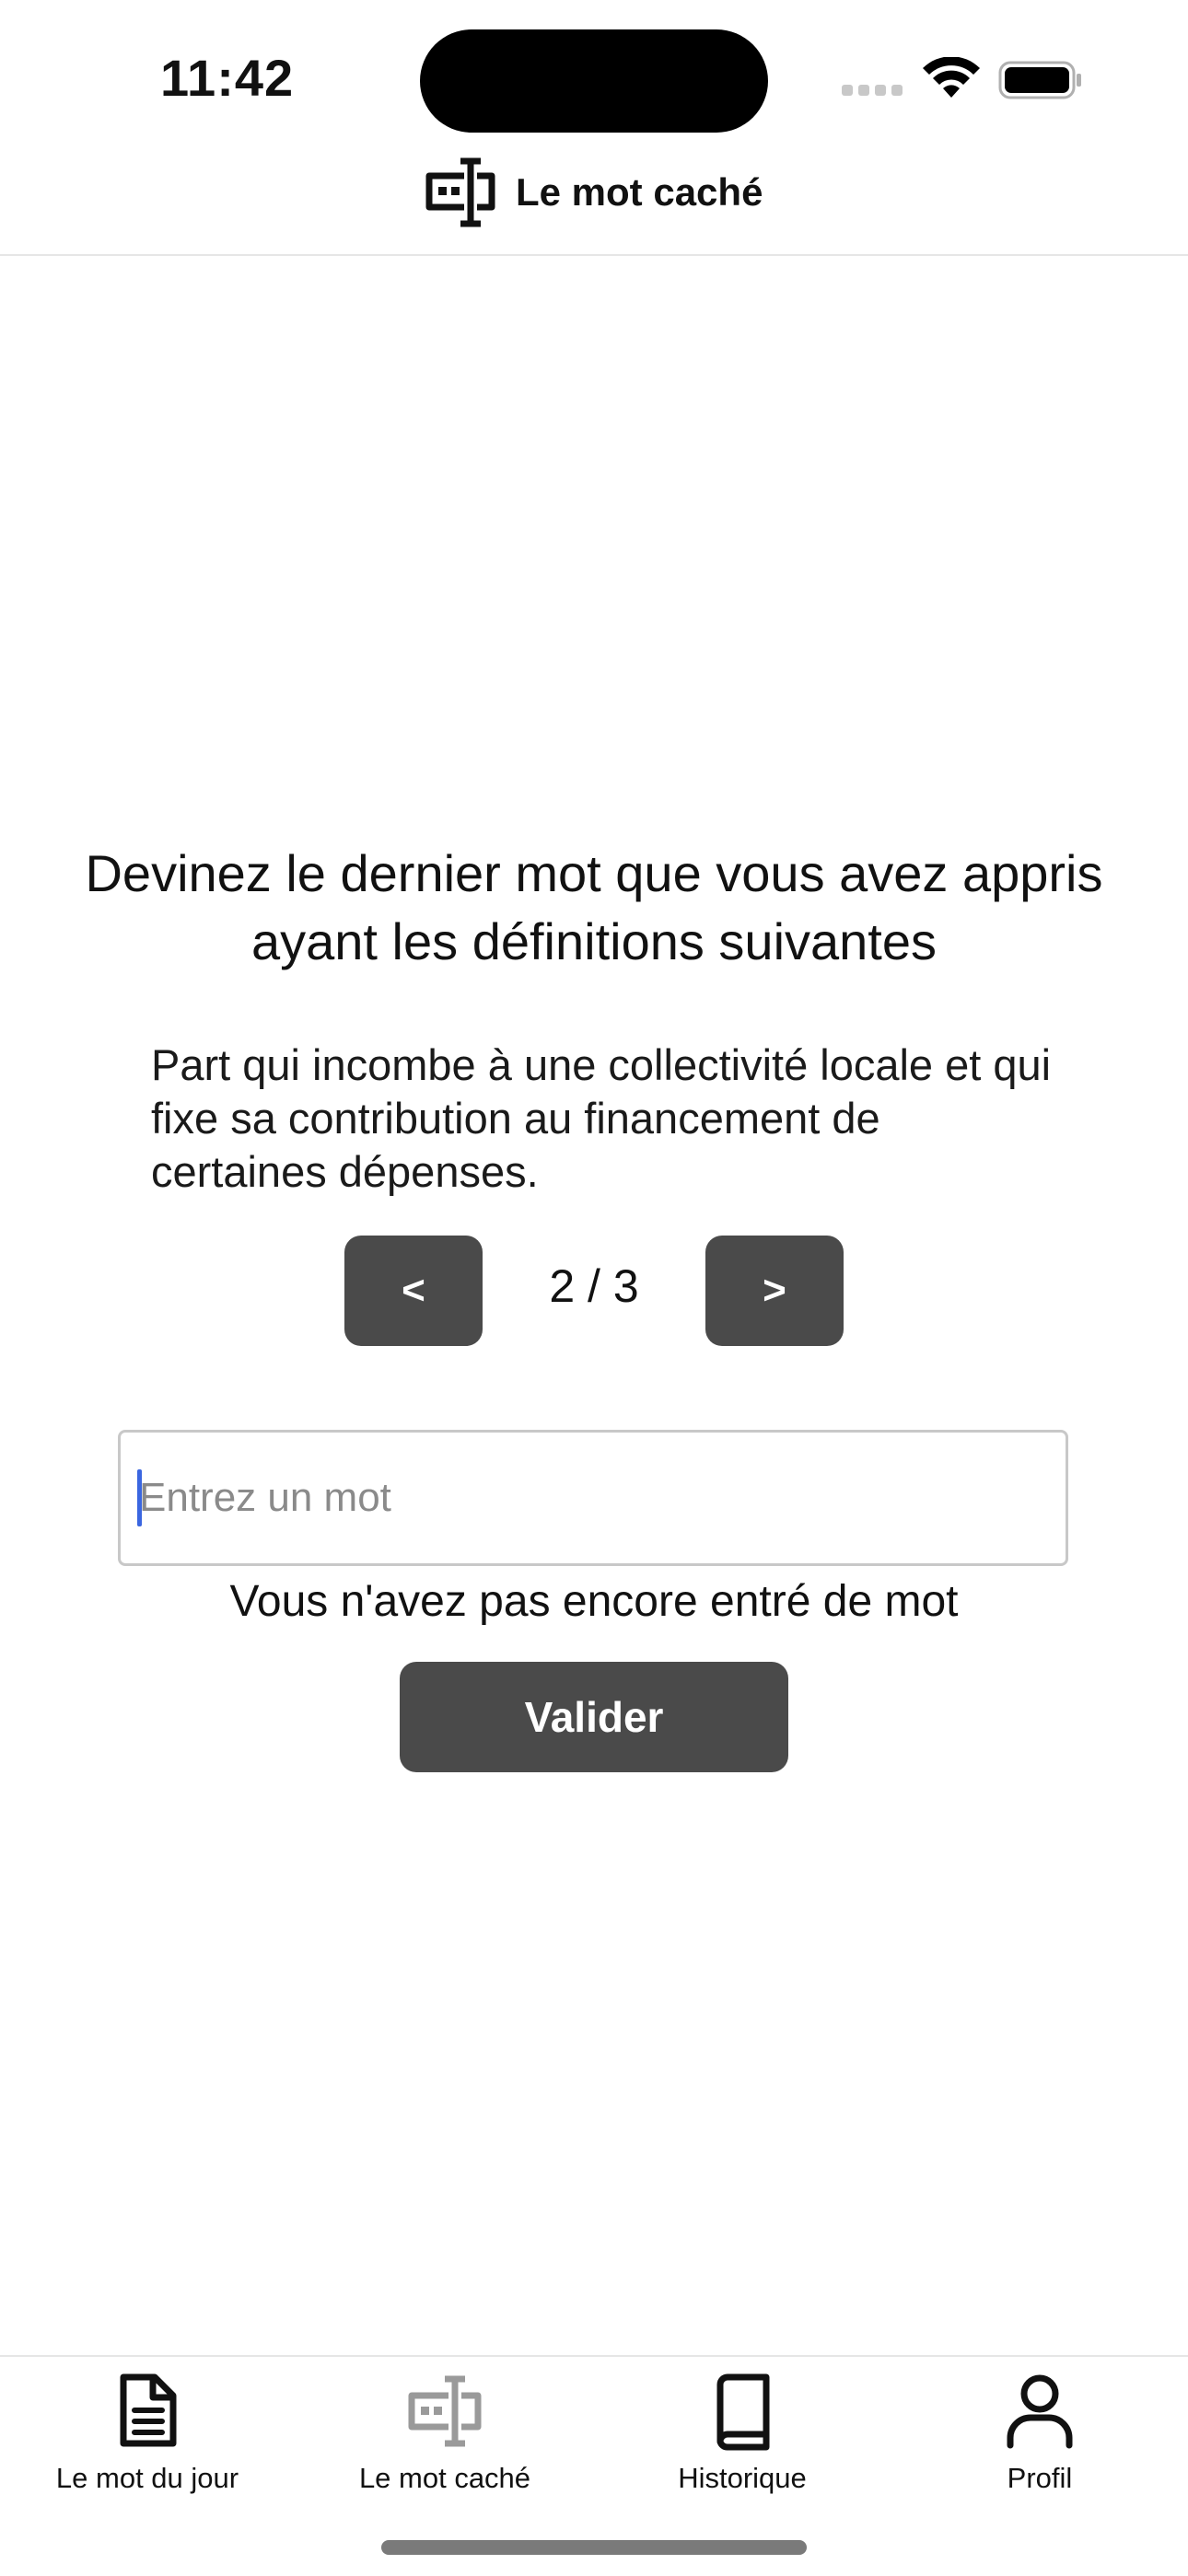  What do you see at coordinates (594, 1717) in the screenshot?
I see `validate-button: Valider` at bounding box center [594, 1717].